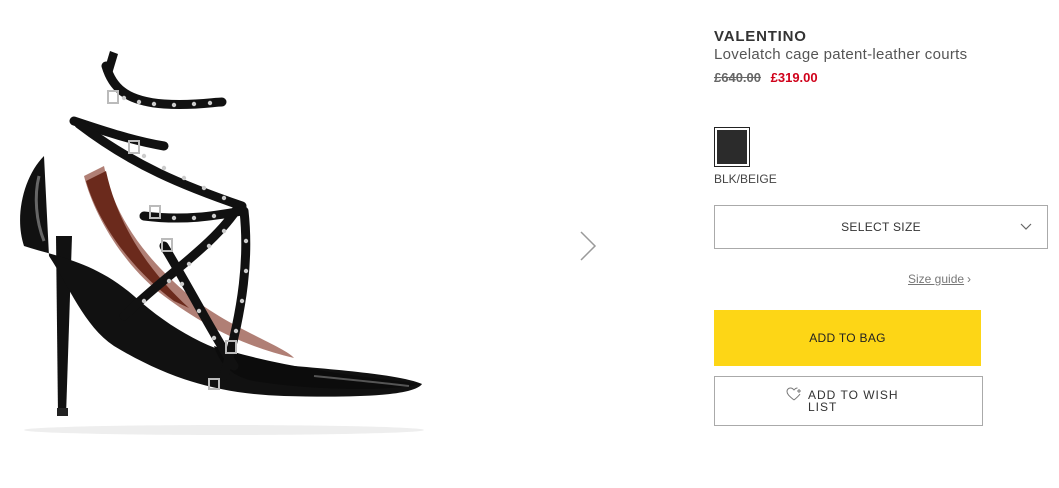  I want to click on add-to-wishlist-label: ADD TO WISH LIST, so click(853, 401).